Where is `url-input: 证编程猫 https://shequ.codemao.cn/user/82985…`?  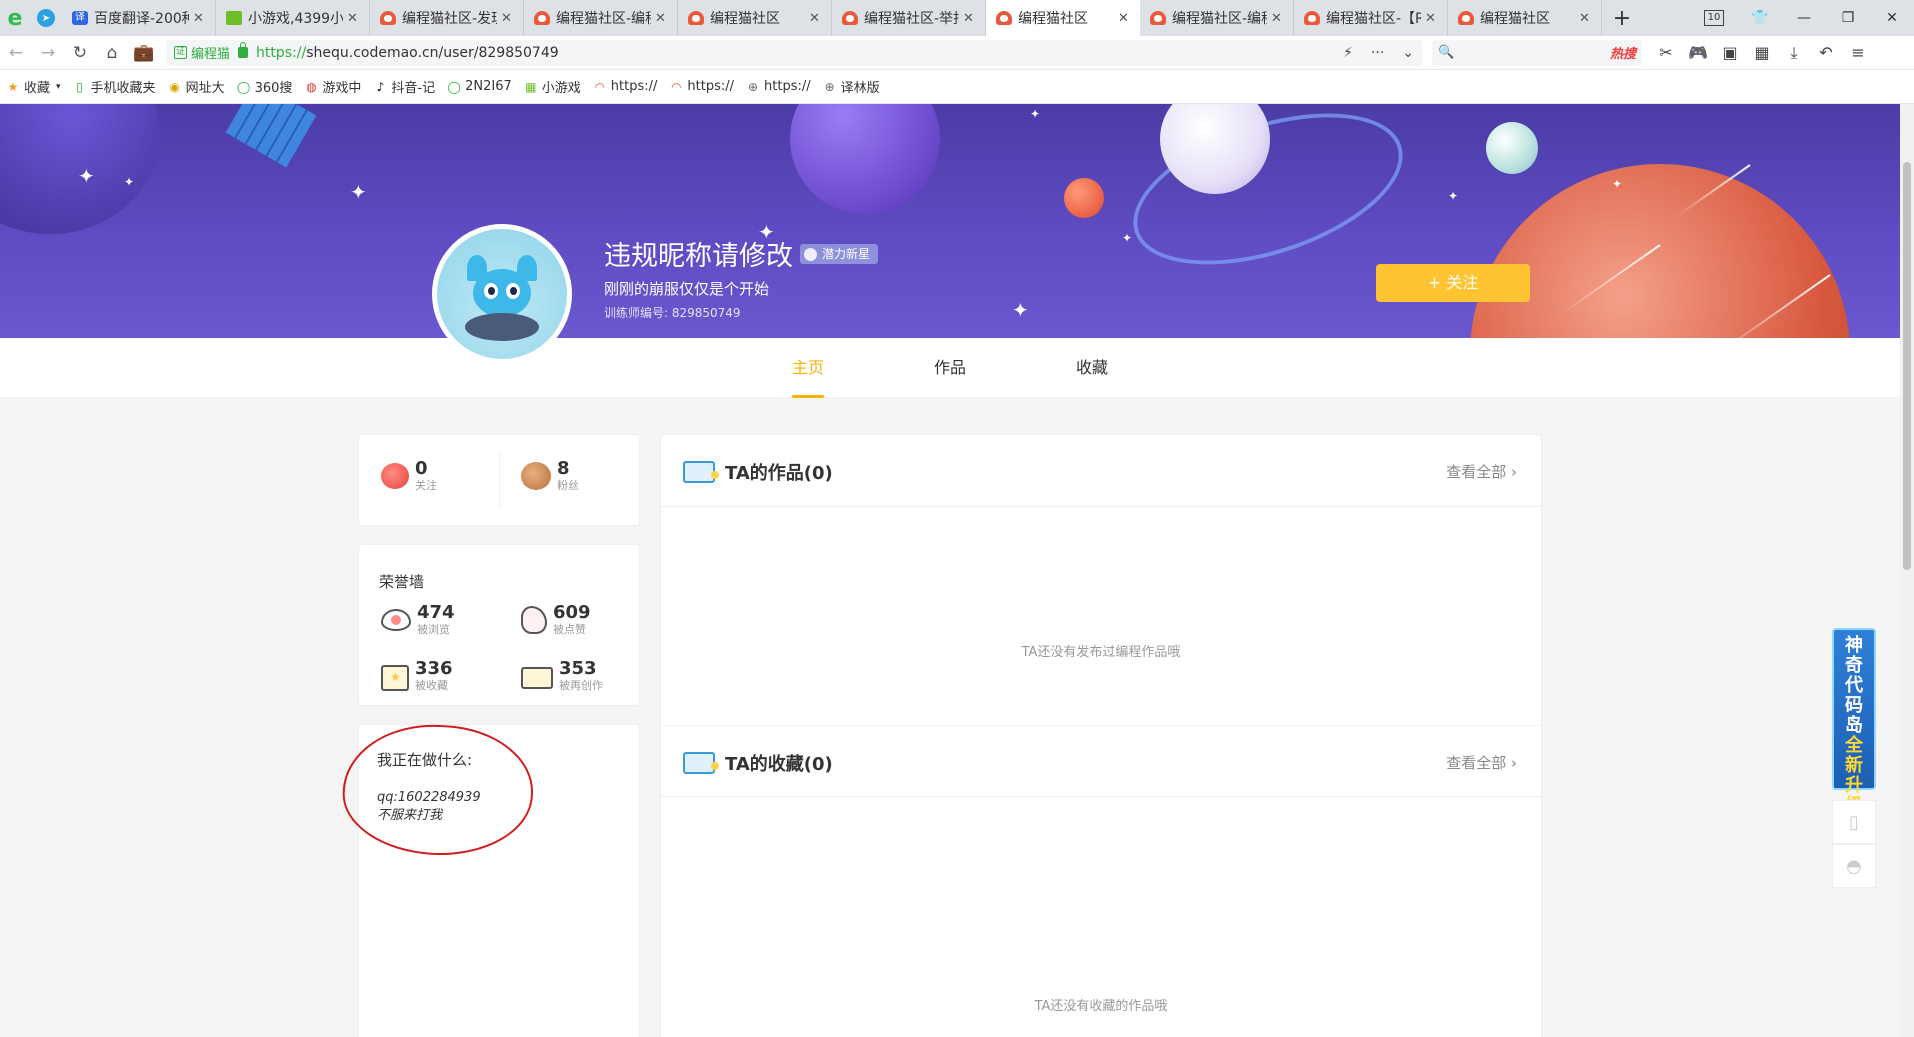 url-input: 证编程猫 https://shequ.codemao.cn/user/82985… is located at coordinates (794, 52).